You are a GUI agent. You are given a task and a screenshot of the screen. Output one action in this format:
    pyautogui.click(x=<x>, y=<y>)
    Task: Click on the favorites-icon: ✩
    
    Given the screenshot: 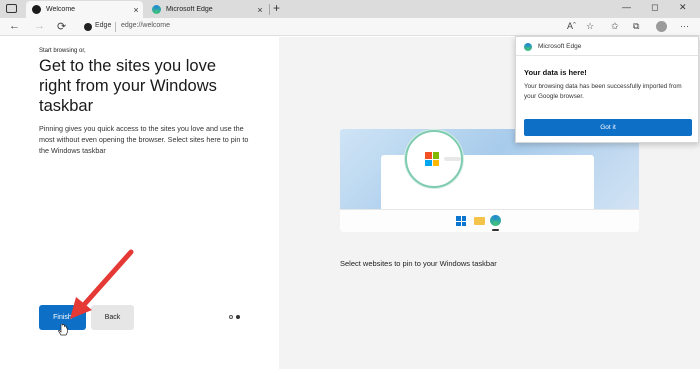 What is the action you would take?
    pyautogui.click(x=615, y=26)
    